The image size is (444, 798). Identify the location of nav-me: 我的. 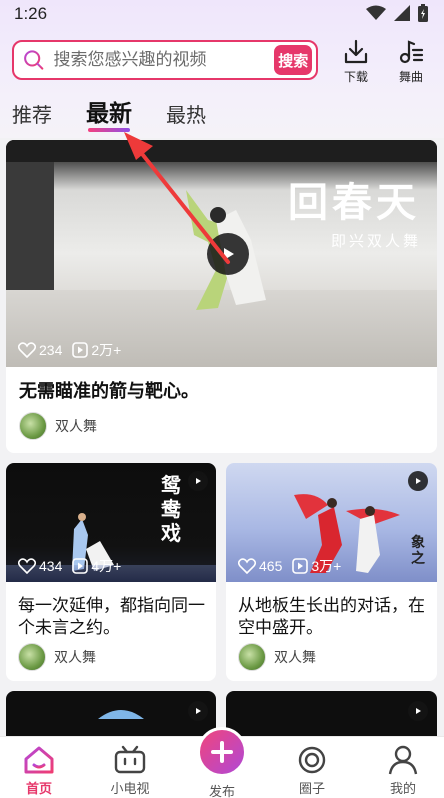
(403, 771).